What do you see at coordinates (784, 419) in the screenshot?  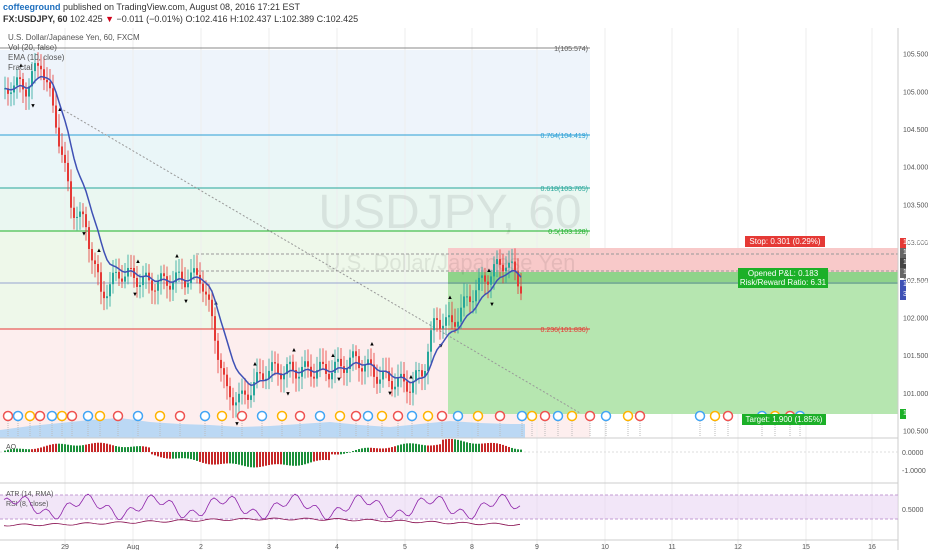 I see `target-label: Target: 1.900 (1.85%)` at bounding box center [784, 419].